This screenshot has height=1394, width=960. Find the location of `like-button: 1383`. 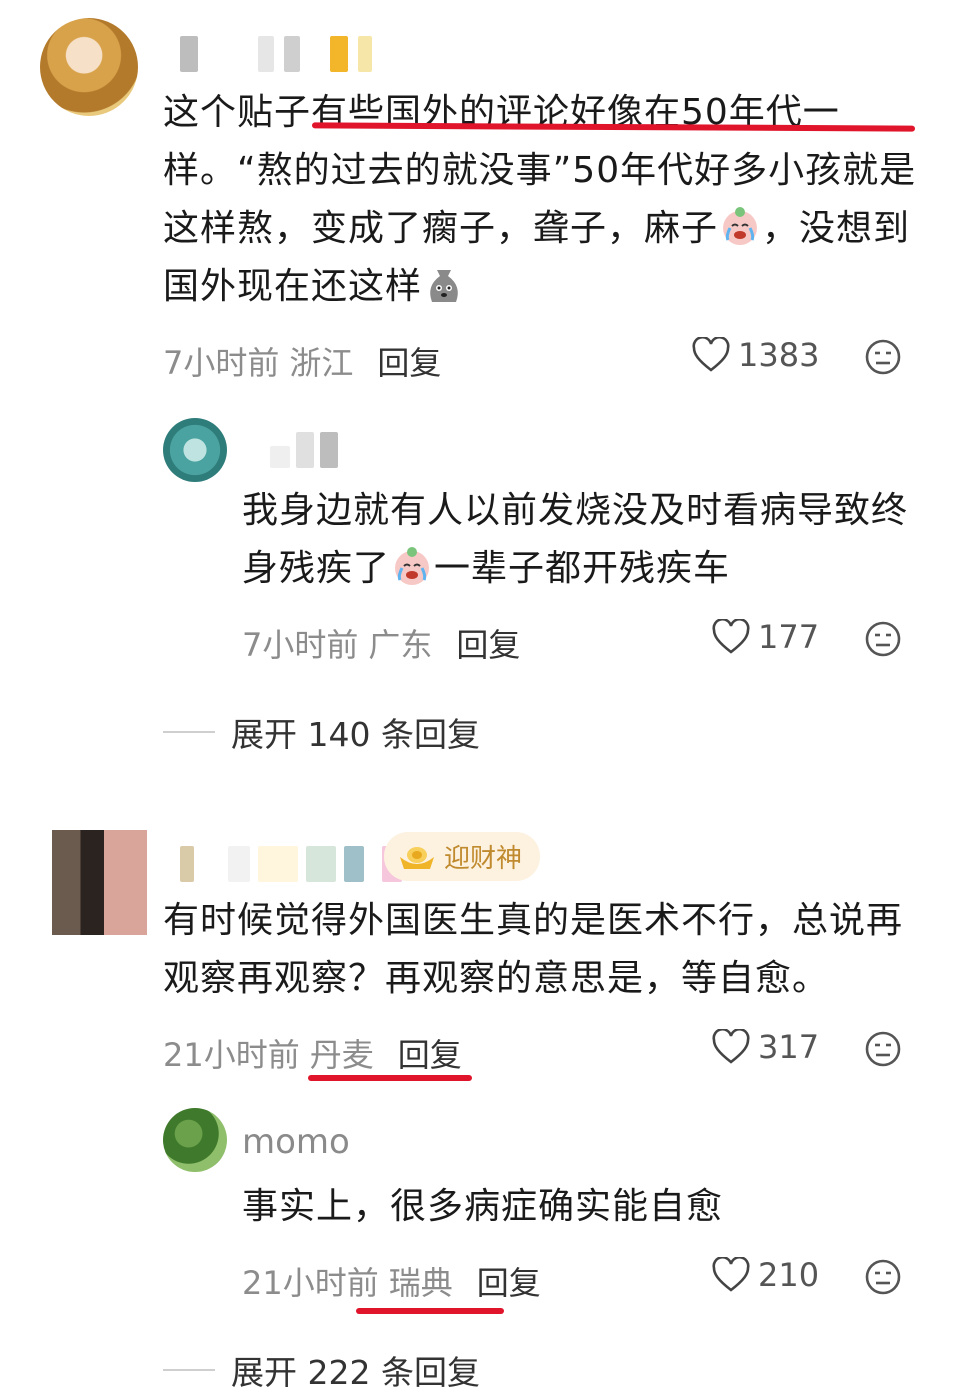

like-button: 1383 is located at coordinates (755, 355).